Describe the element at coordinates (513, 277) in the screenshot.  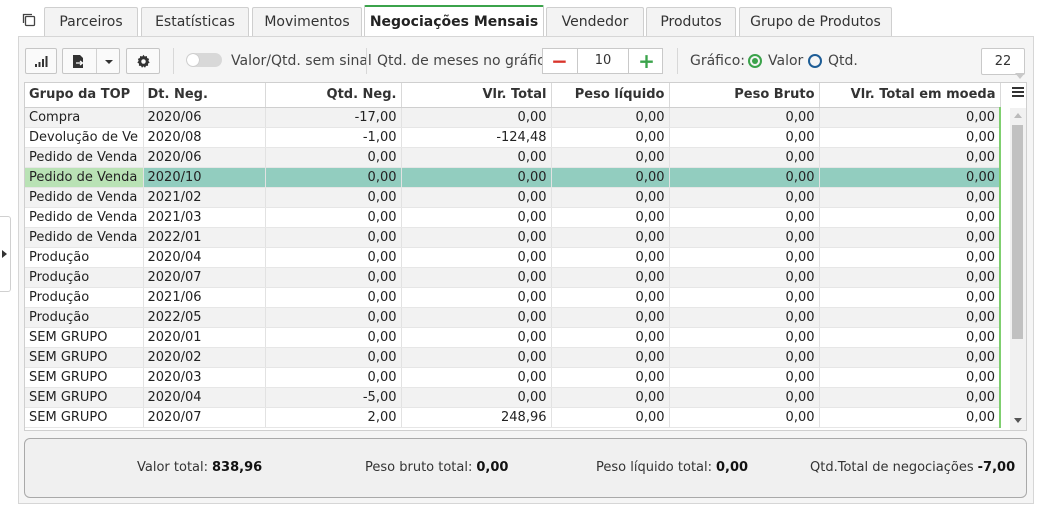
I see `table-row: Produção 2020/07 0,00 0,00 0,00 0,00 0,00` at that location.